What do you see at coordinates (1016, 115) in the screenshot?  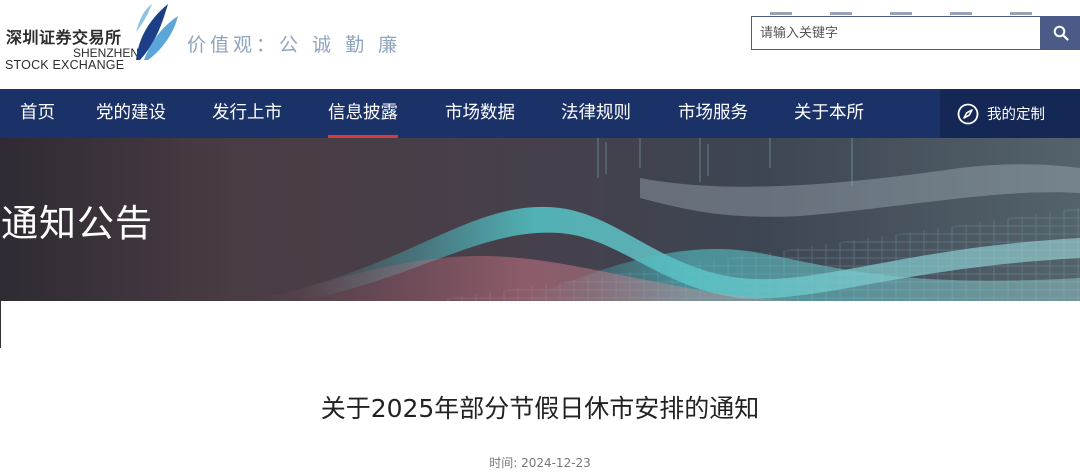 I see `my-customization-label: 我的定制` at bounding box center [1016, 115].